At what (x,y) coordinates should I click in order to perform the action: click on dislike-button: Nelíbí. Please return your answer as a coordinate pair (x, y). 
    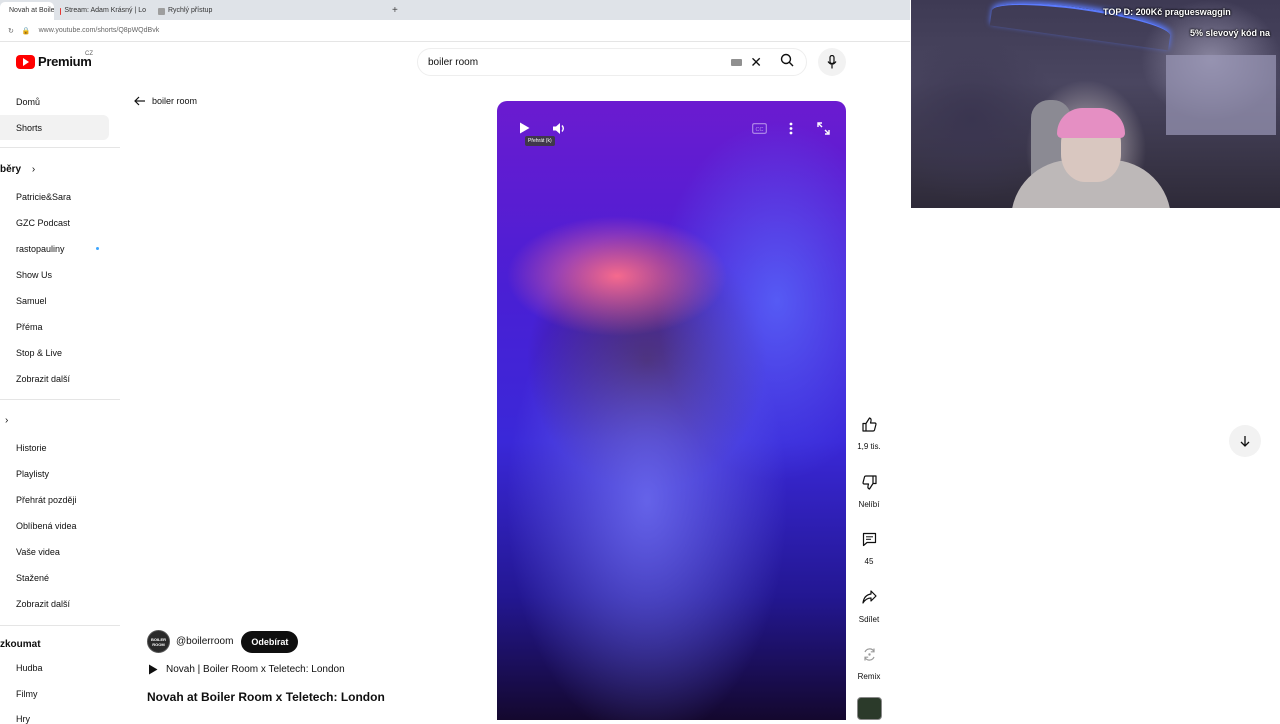
    Looking at the image, I should click on (869, 488).